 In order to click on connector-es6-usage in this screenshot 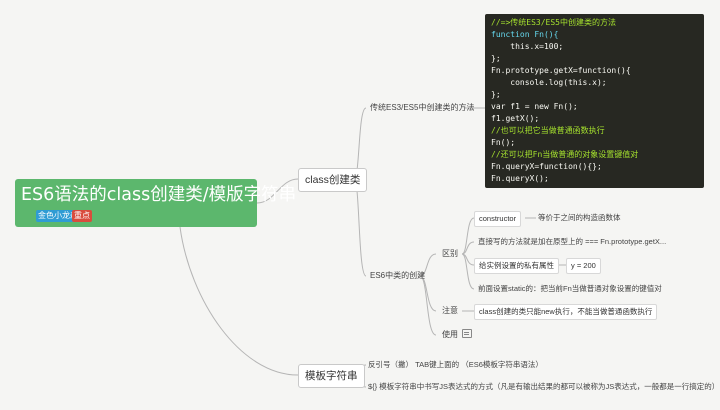, I will do `click(428, 305)`.